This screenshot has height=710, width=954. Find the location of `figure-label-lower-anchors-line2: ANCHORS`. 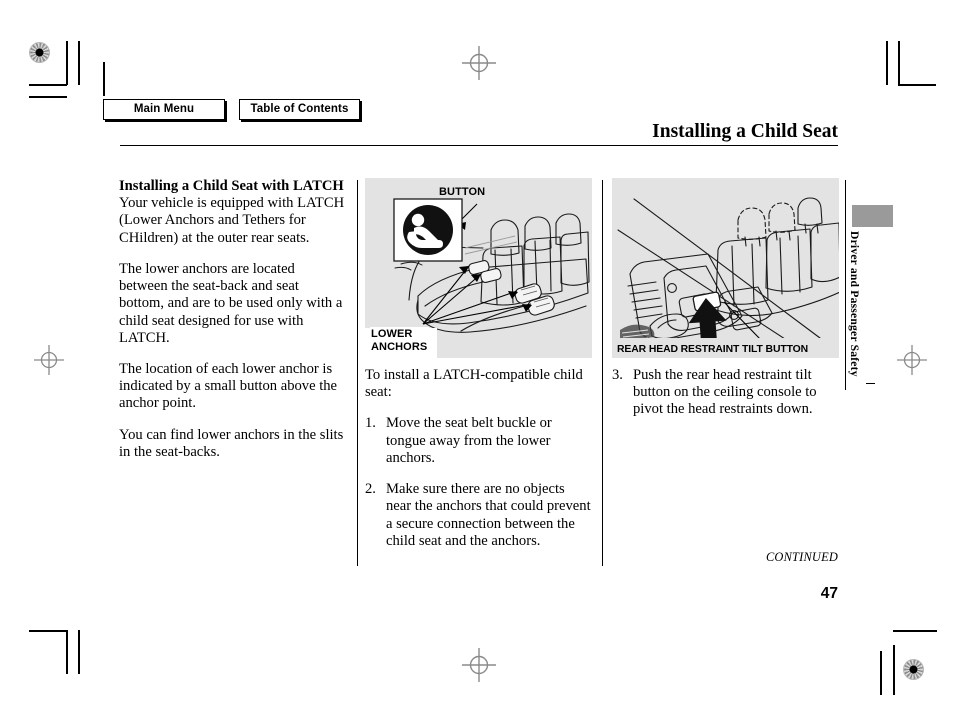

figure-label-lower-anchors-line2: ANCHORS is located at coordinates (399, 346).